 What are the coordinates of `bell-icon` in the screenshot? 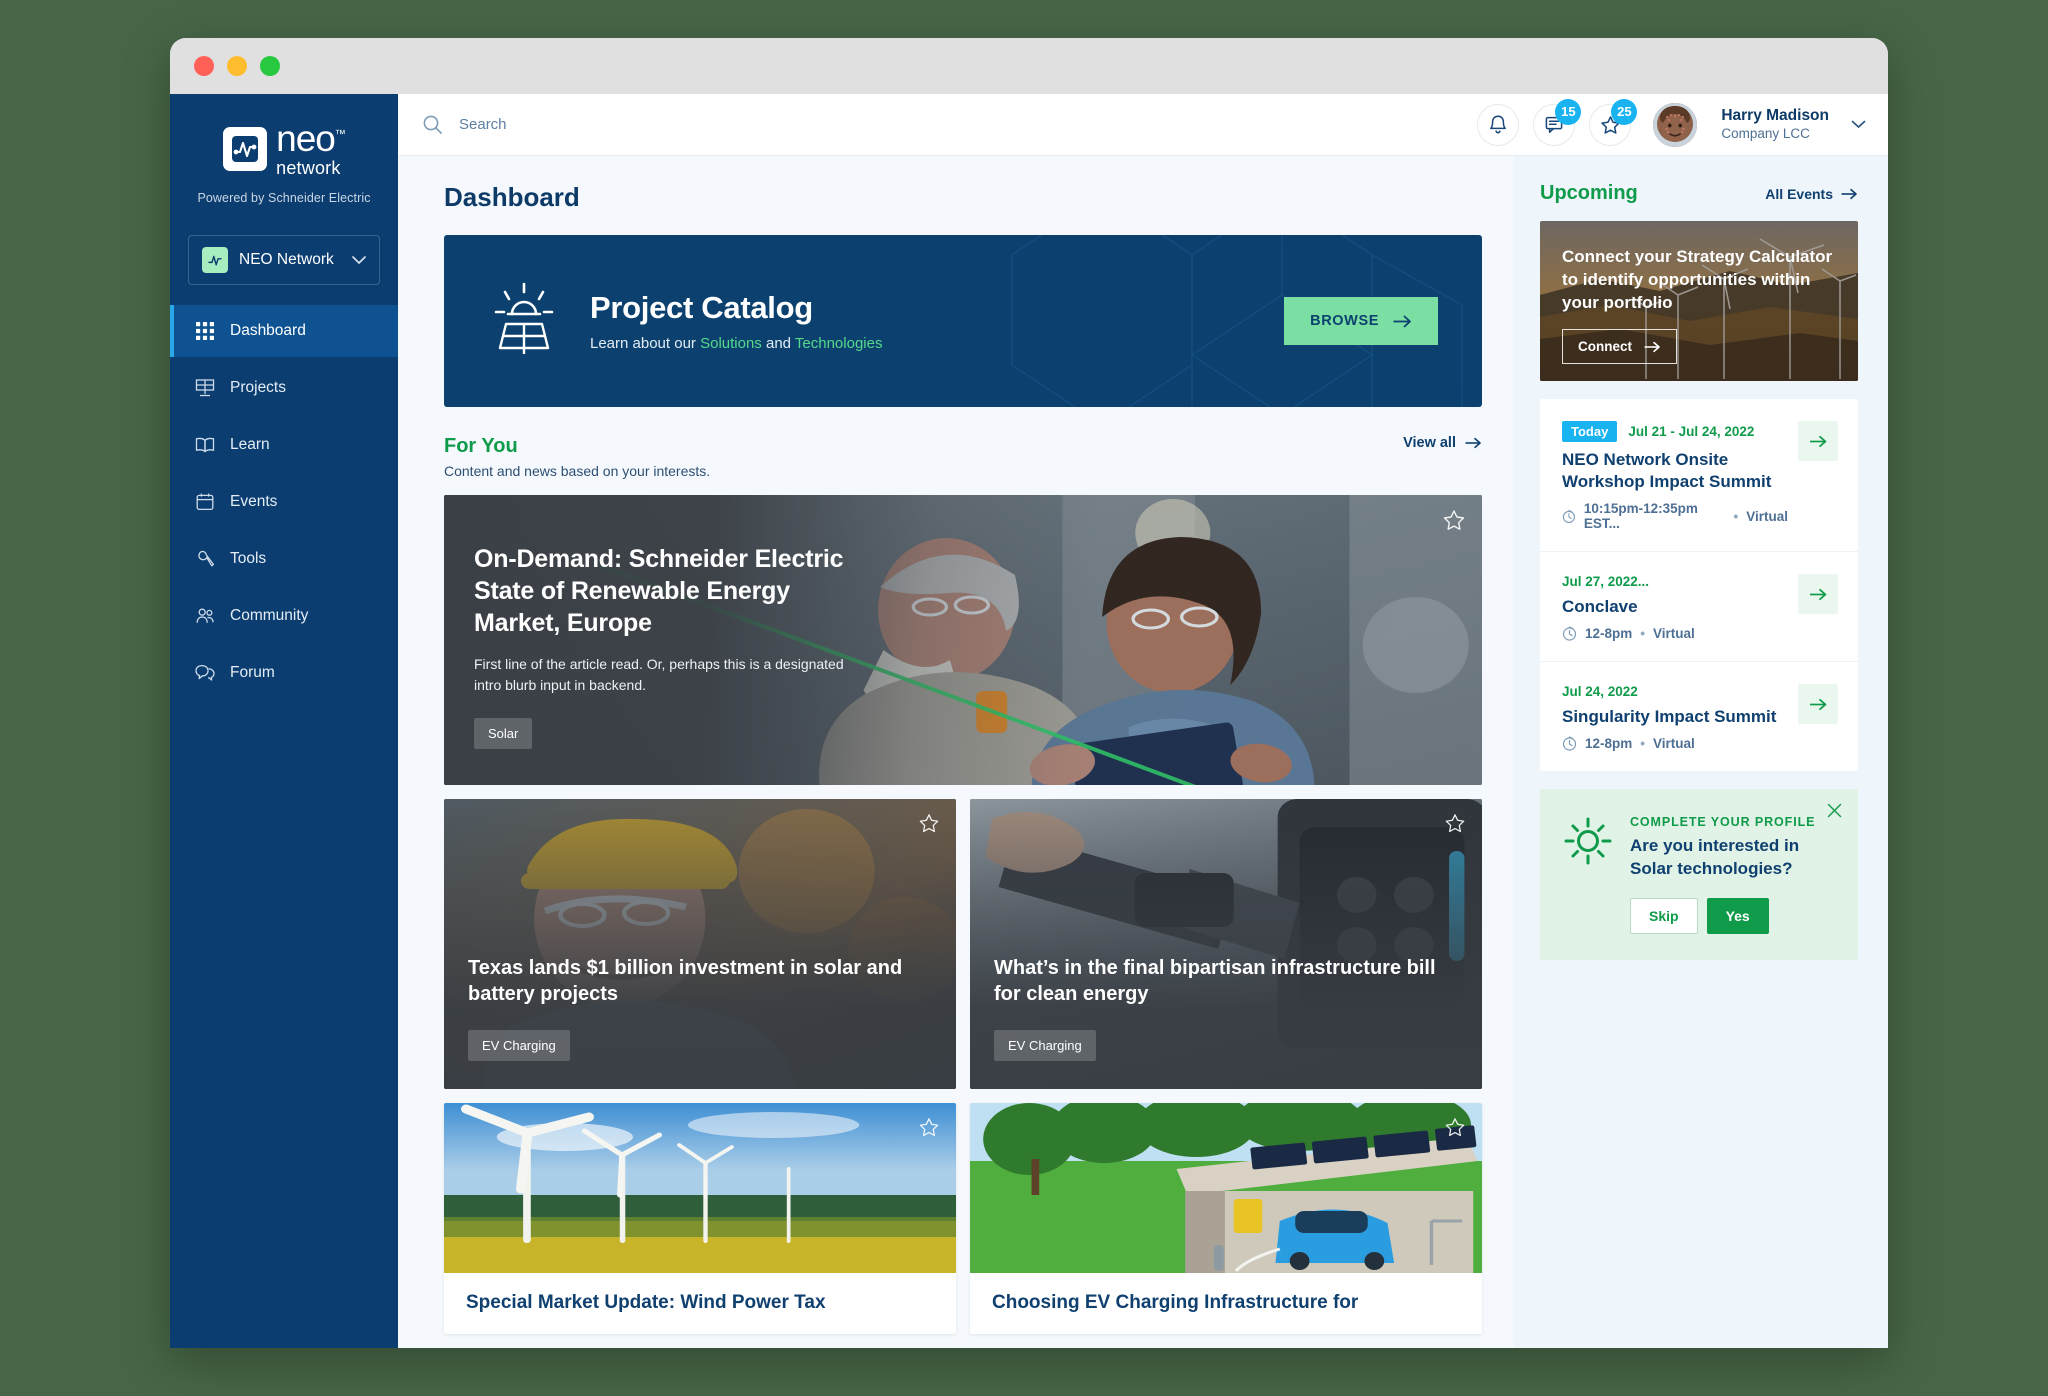 It's located at (1498, 124).